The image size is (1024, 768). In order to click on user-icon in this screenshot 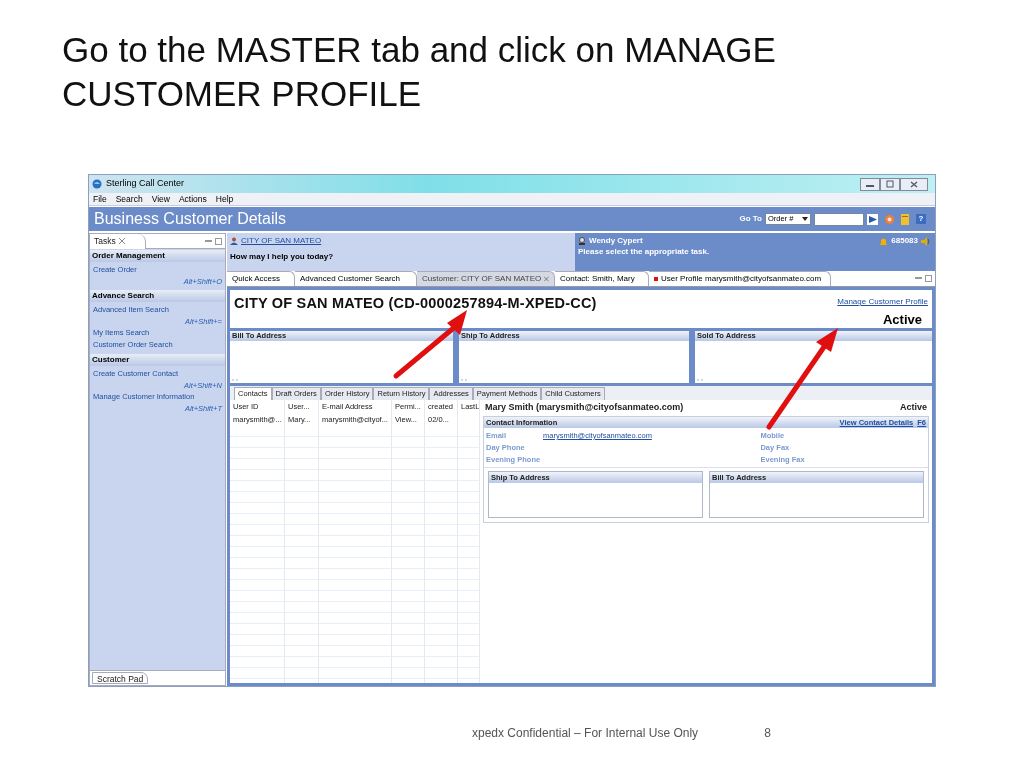, I will do `click(582, 241)`.